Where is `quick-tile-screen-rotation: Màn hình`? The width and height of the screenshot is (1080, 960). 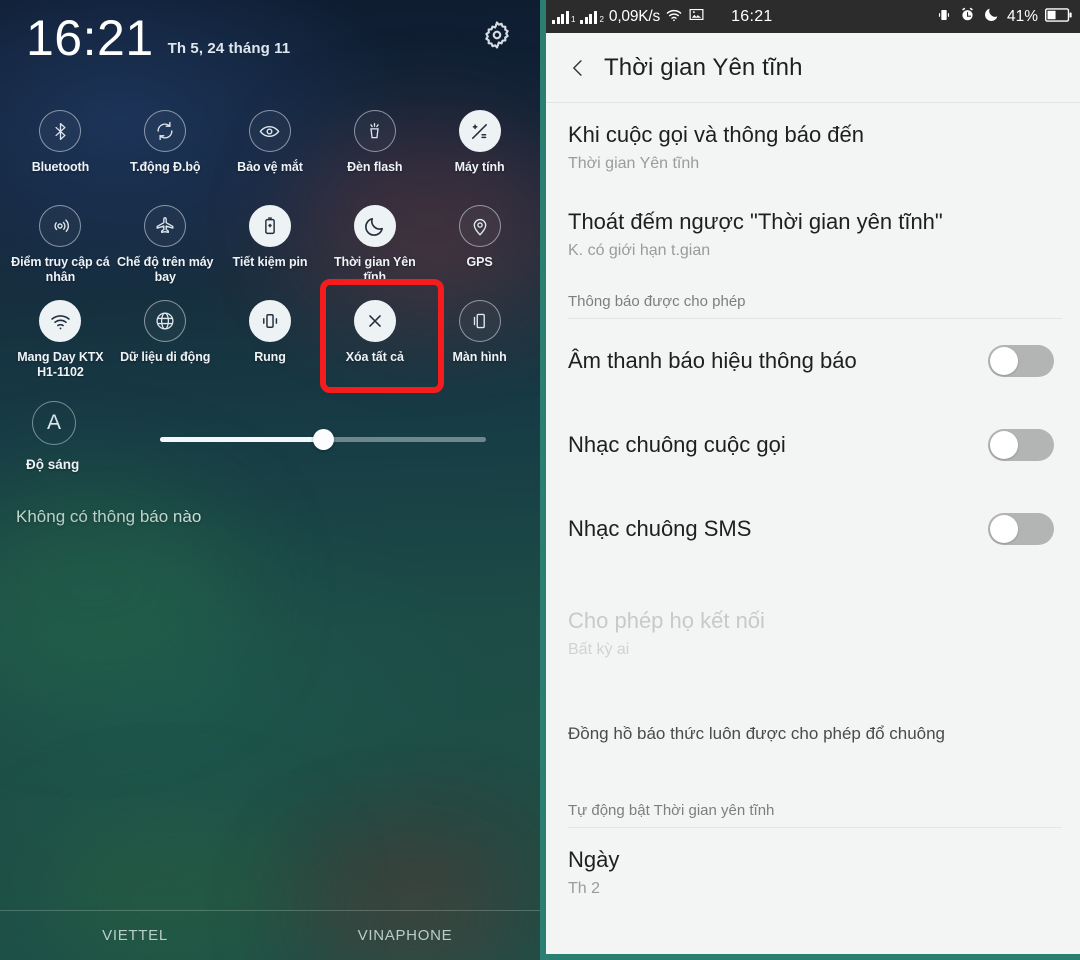
quick-tile-screen-rotation: Màn hình is located at coordinates (479, 337).